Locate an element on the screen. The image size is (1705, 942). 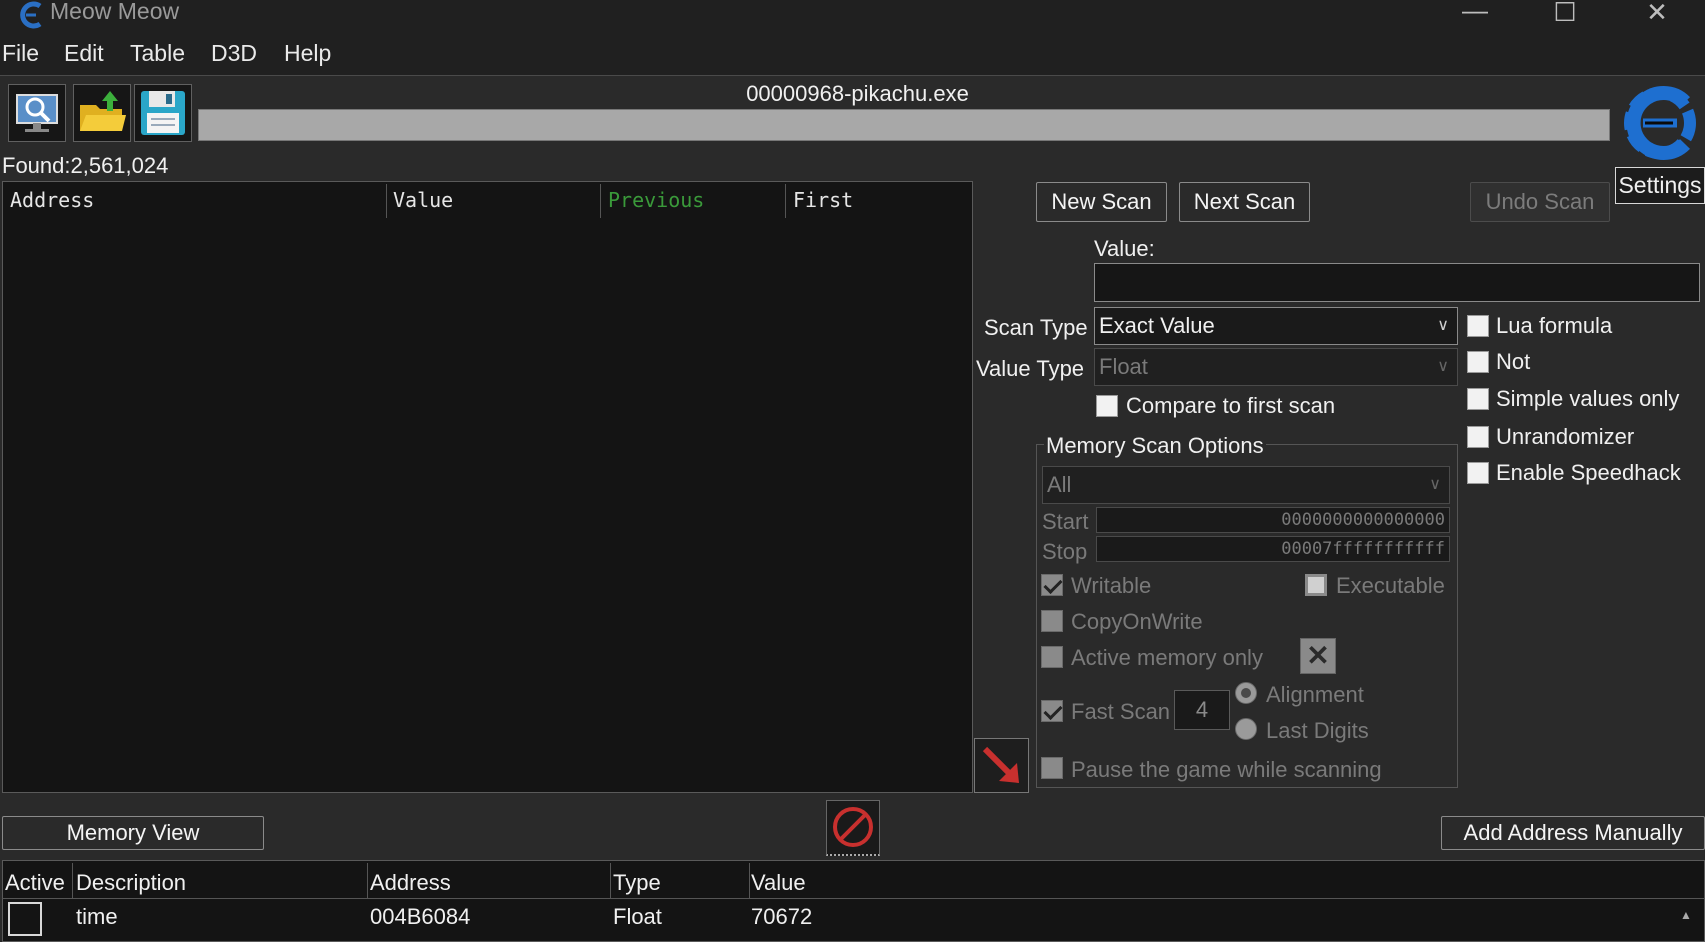
title-bar is located at coordinates (852, 19).